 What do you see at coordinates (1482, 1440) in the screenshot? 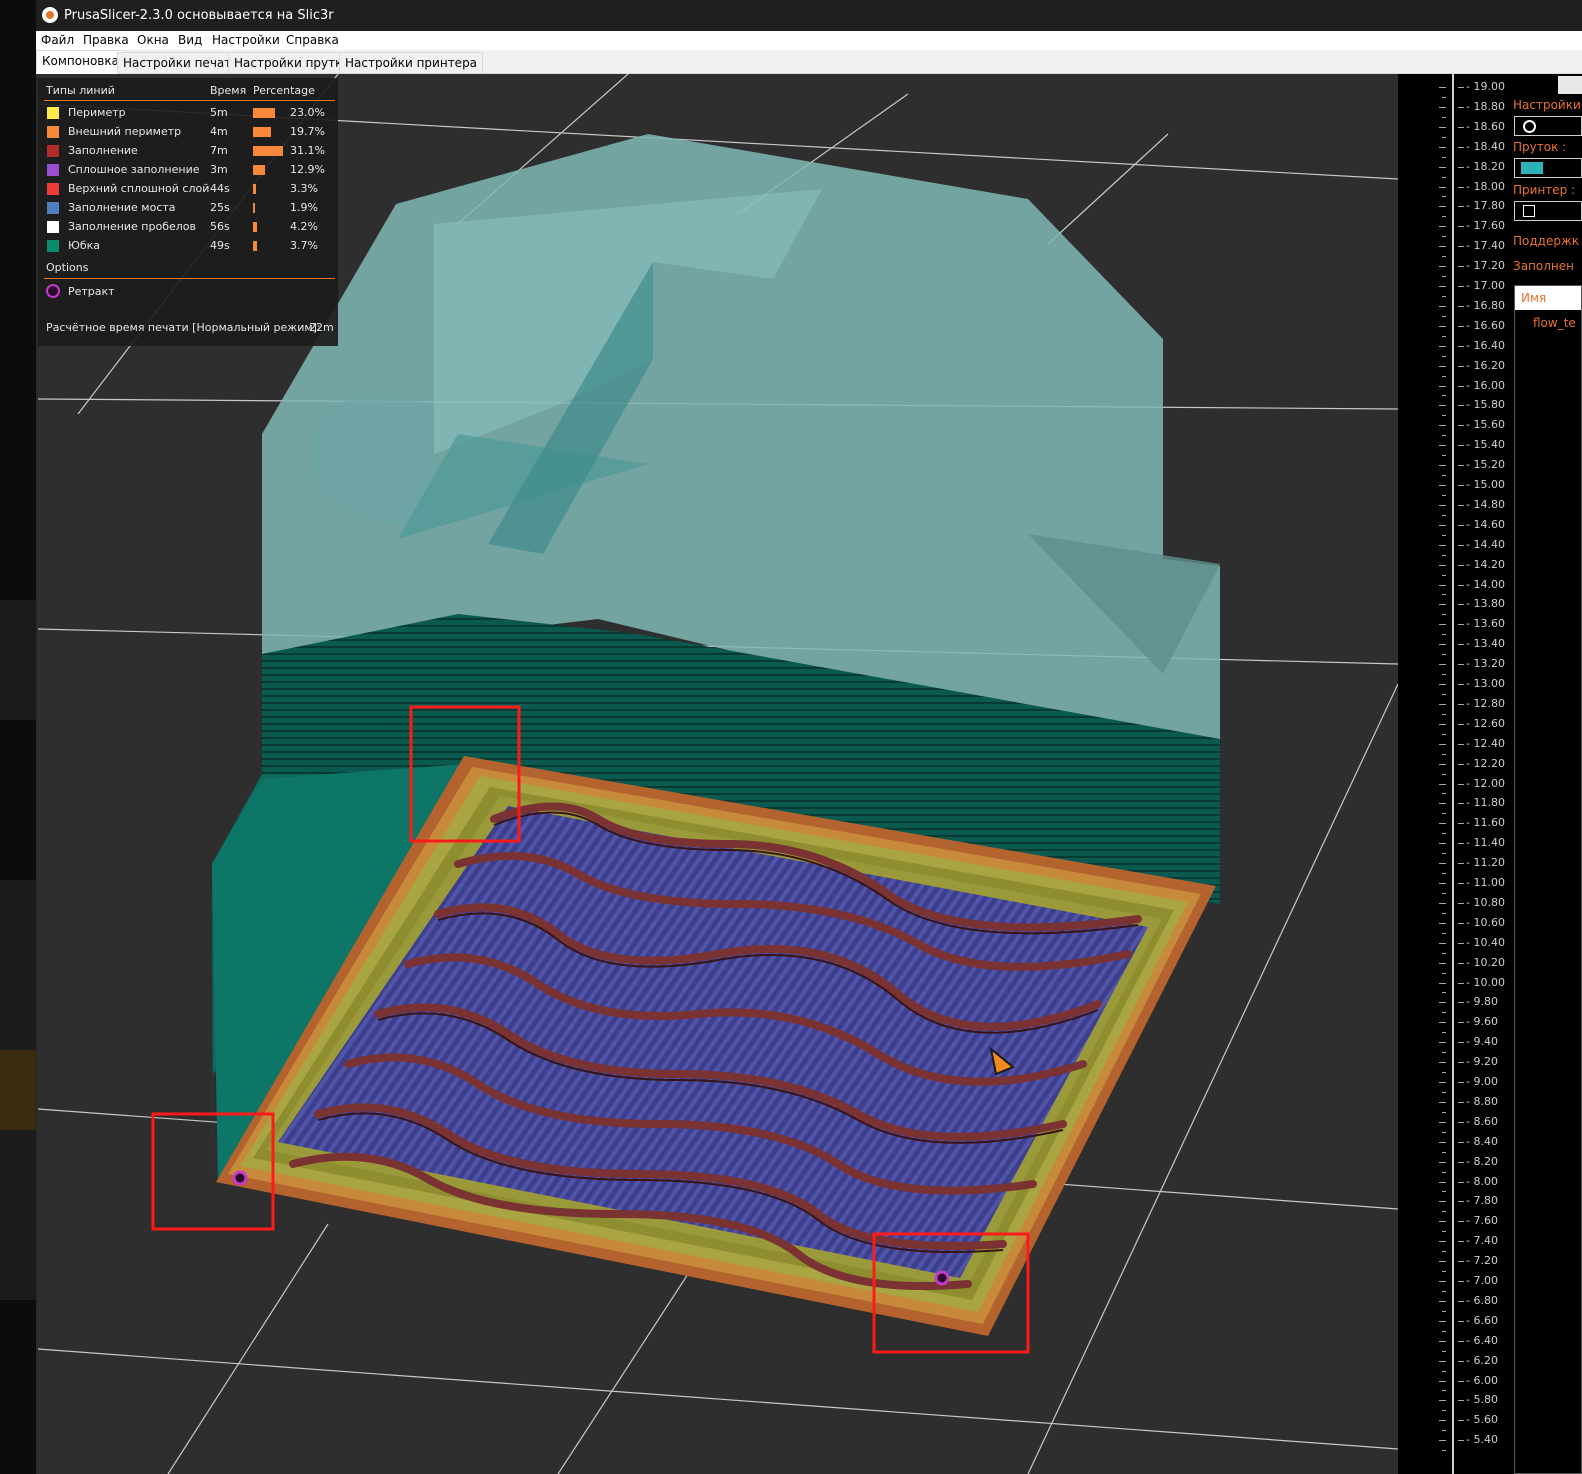
I see `layer-height-label: - 5.40` at bounding box center [1482, 1440].